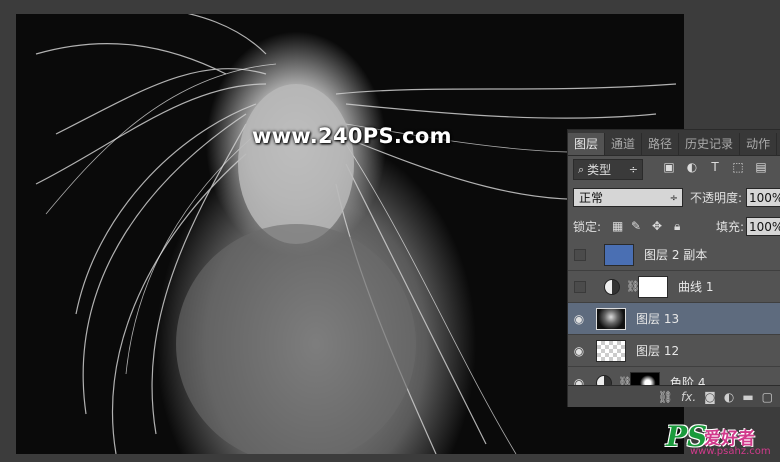 This screenshot has height=462, width=780. What do you see at coordinates (730, 226) in the screenshot?
I see `fill-label: 填充:` at bounding box center [730, 226].